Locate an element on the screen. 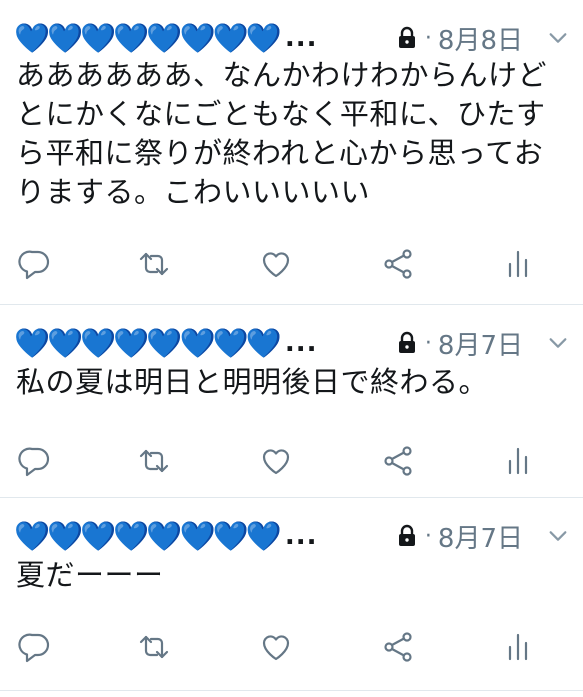 The height and width of the screenshot is (697, 583). tweet-header: 💙💙💙💙💙💙💙💙 ... · 8月8日 is located at coordinates (291, 38).